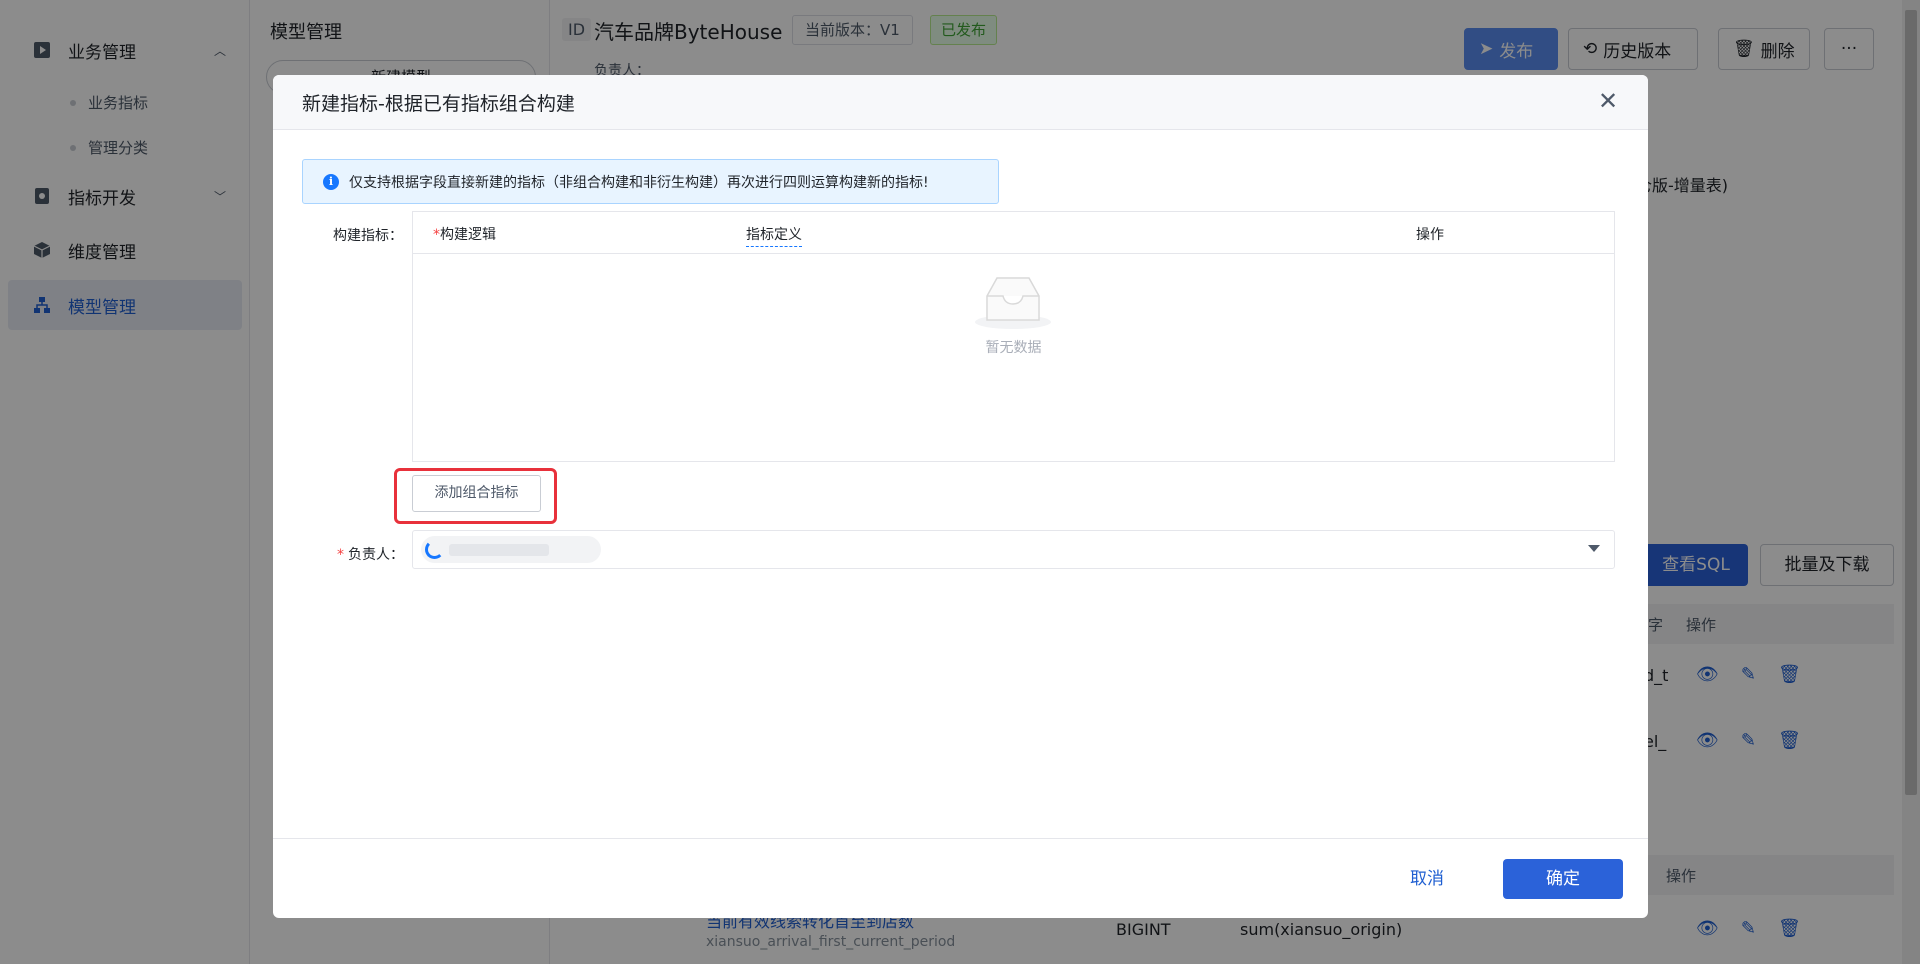  What do you see at coordinates (1013, 348) in the screenshot?
I see `empty-state-text: 暂无数据` at bounding box center [1013, 348].